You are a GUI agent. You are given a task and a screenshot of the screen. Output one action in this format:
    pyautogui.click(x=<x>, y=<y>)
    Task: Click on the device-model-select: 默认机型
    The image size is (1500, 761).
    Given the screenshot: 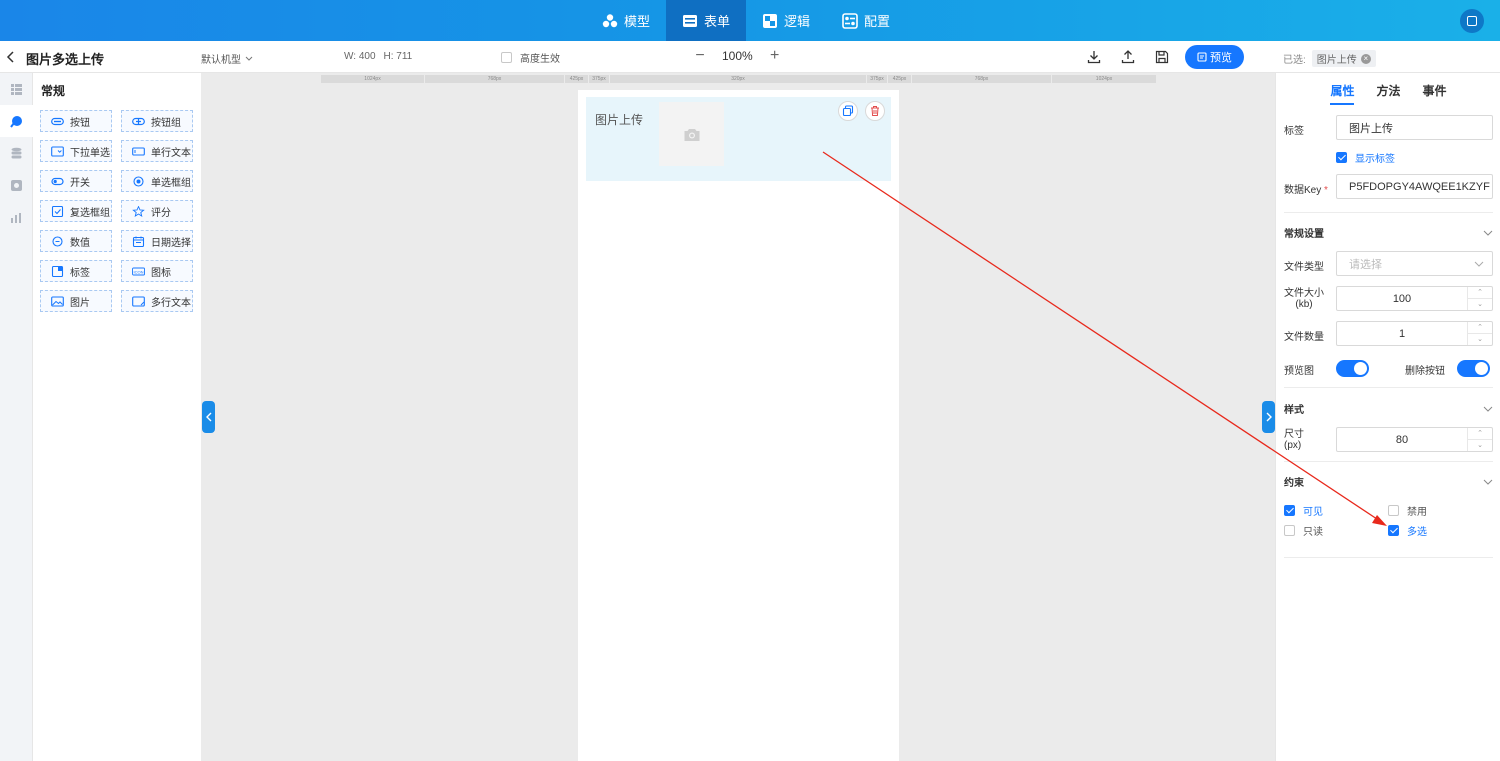 What is the action you would take?
    pyautogui.click(x=227, y=58)
    